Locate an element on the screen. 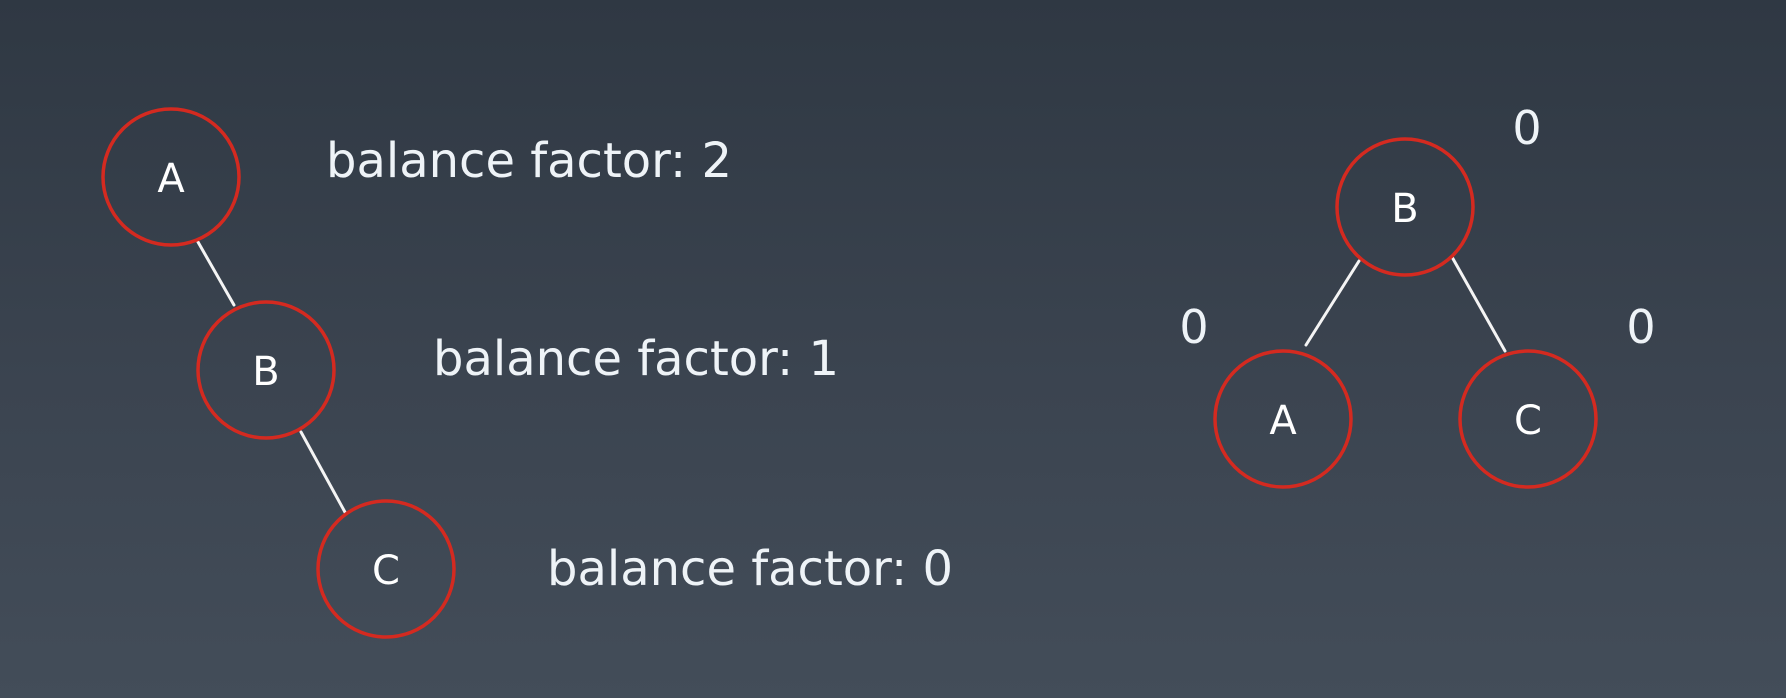 The width and height of the screenshot is (1786, 698). right-node-a: A is located at coordinates (1283, 419).